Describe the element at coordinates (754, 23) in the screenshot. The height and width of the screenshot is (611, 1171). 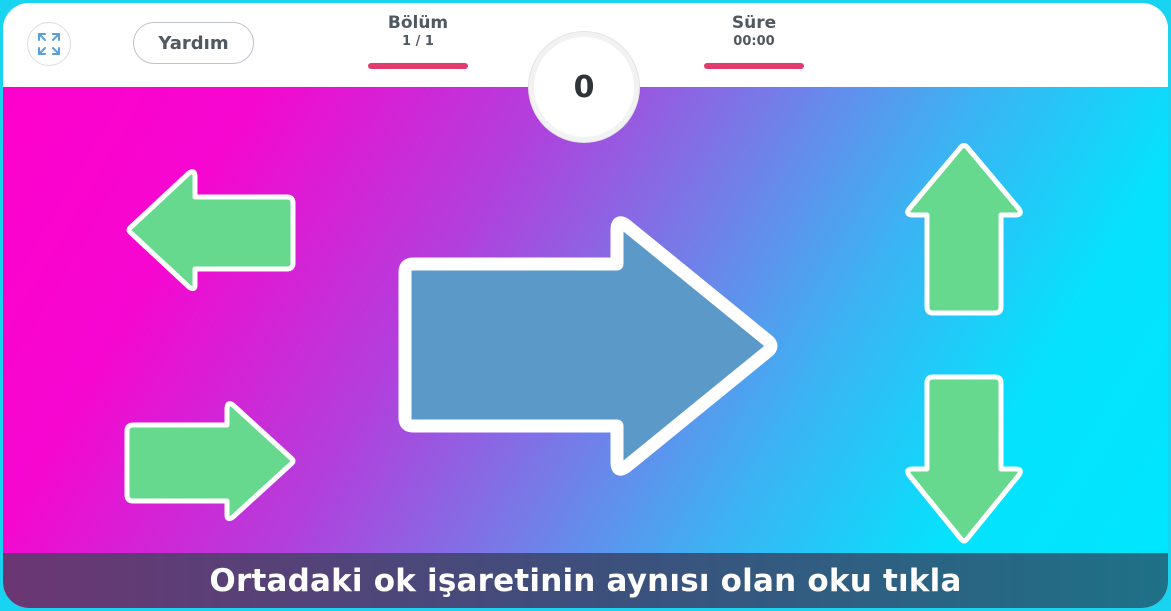
I see `time-label: Süre` at that location.